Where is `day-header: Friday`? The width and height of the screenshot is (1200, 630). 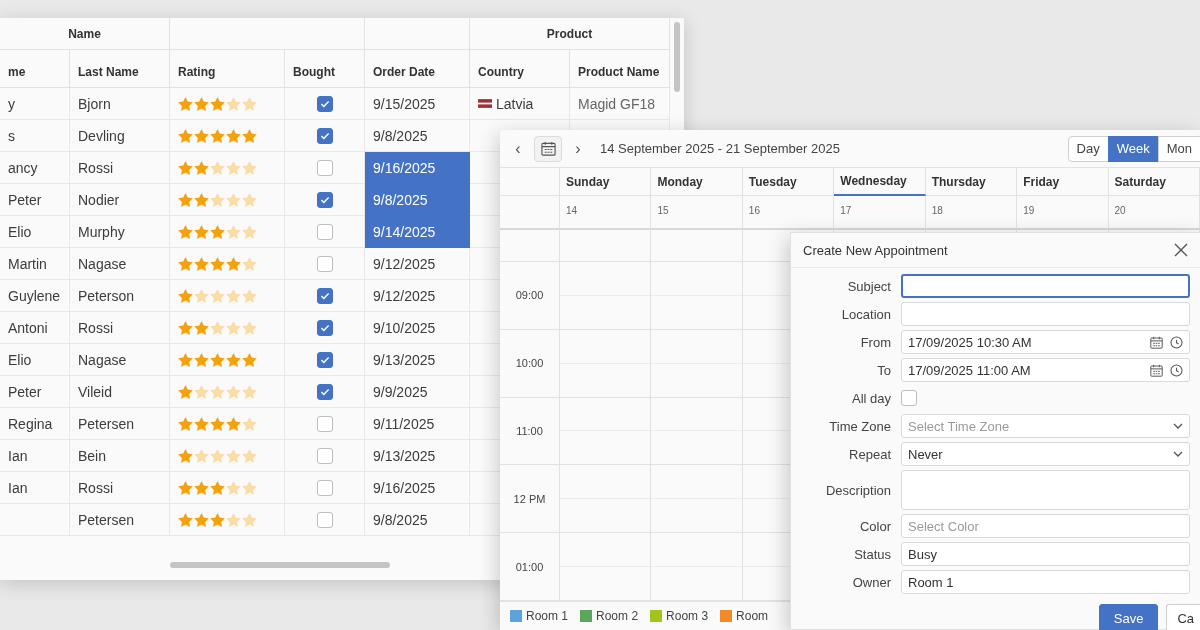
day-header: Friday is located at coordinates (1063, 182).